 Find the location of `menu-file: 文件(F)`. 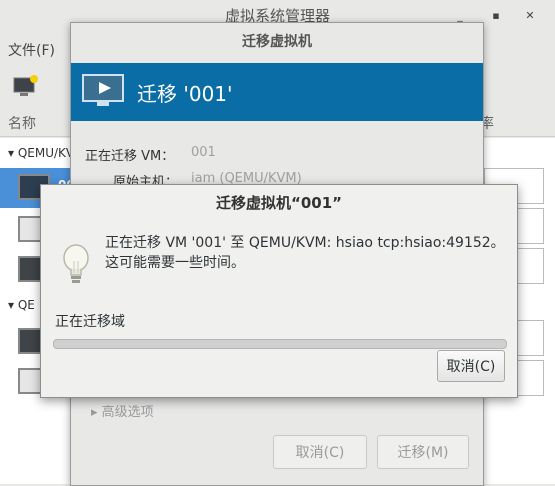

menu-file: 文件(F) is located at coordinates (31, 50).